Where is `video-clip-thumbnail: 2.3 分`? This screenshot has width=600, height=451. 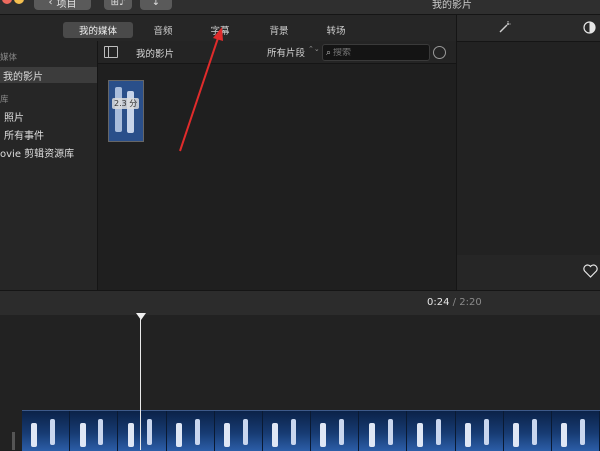
video-clip-thumbnail: 2.3 分 is located at coordinates (126, 111).